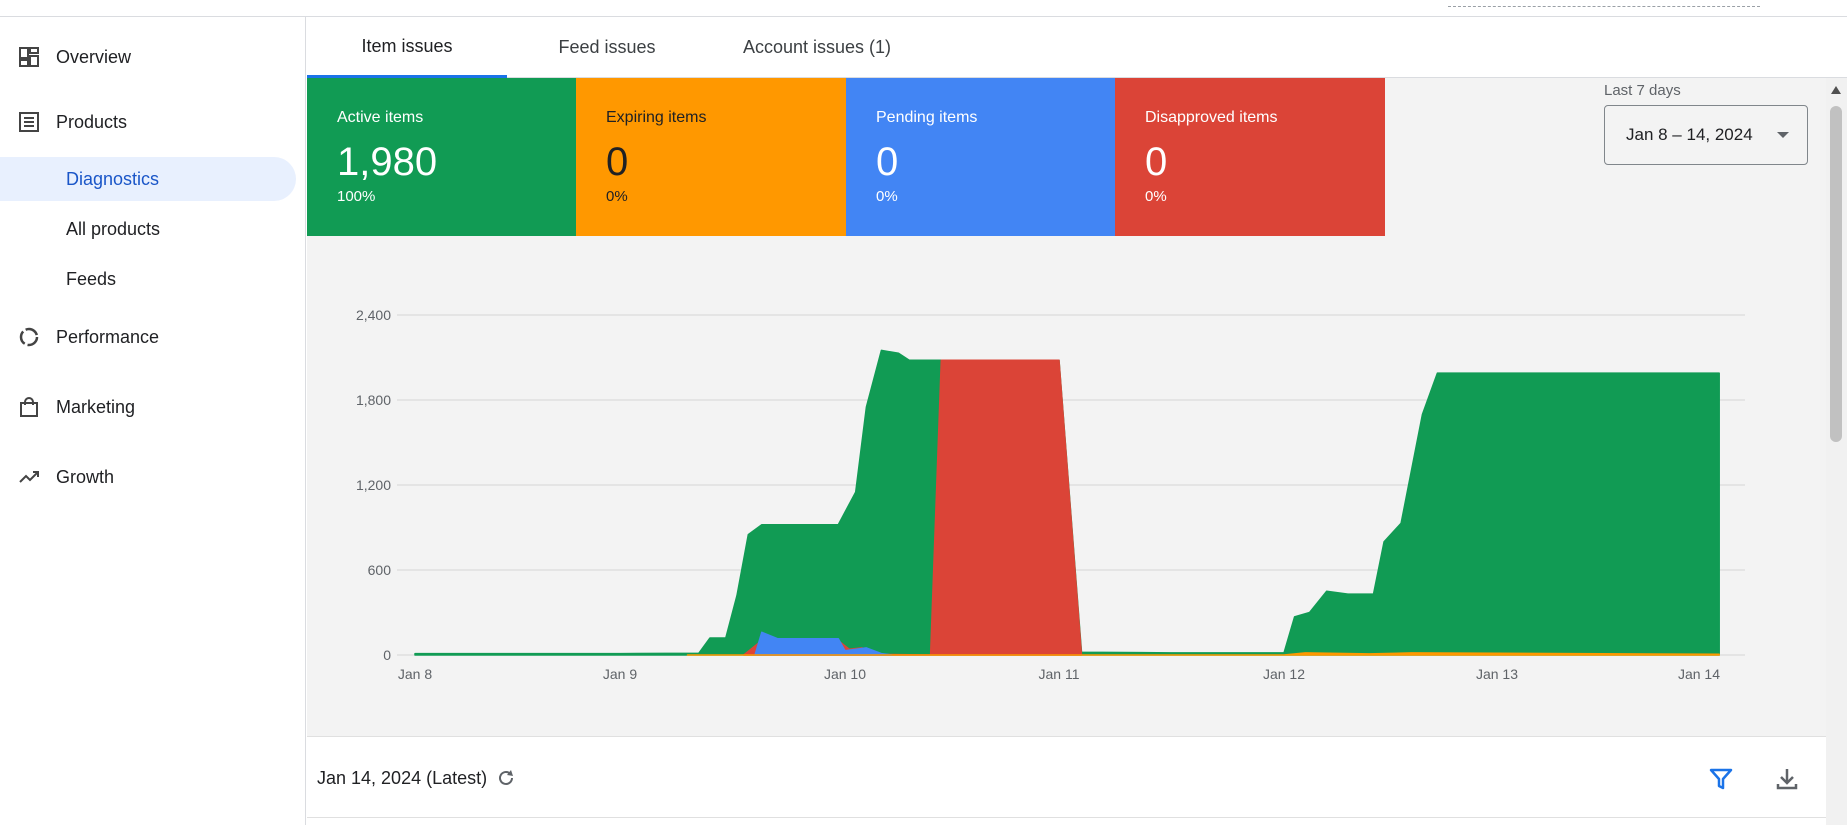 The width and height of the screenshot is (1847, 825). Describe the element at coordinates (1689, 134) in the screenshot. I see `date-range-value: Jan 8 – 14, 2024` at that location.